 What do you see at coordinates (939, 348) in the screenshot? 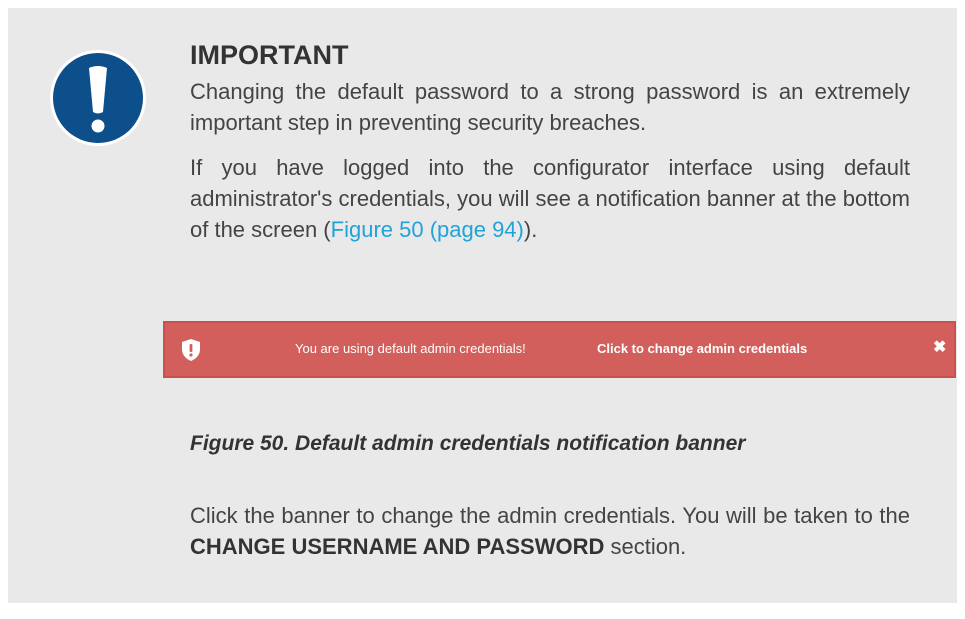
I see `close-icon: ✖` at bounding box center [939, 348].